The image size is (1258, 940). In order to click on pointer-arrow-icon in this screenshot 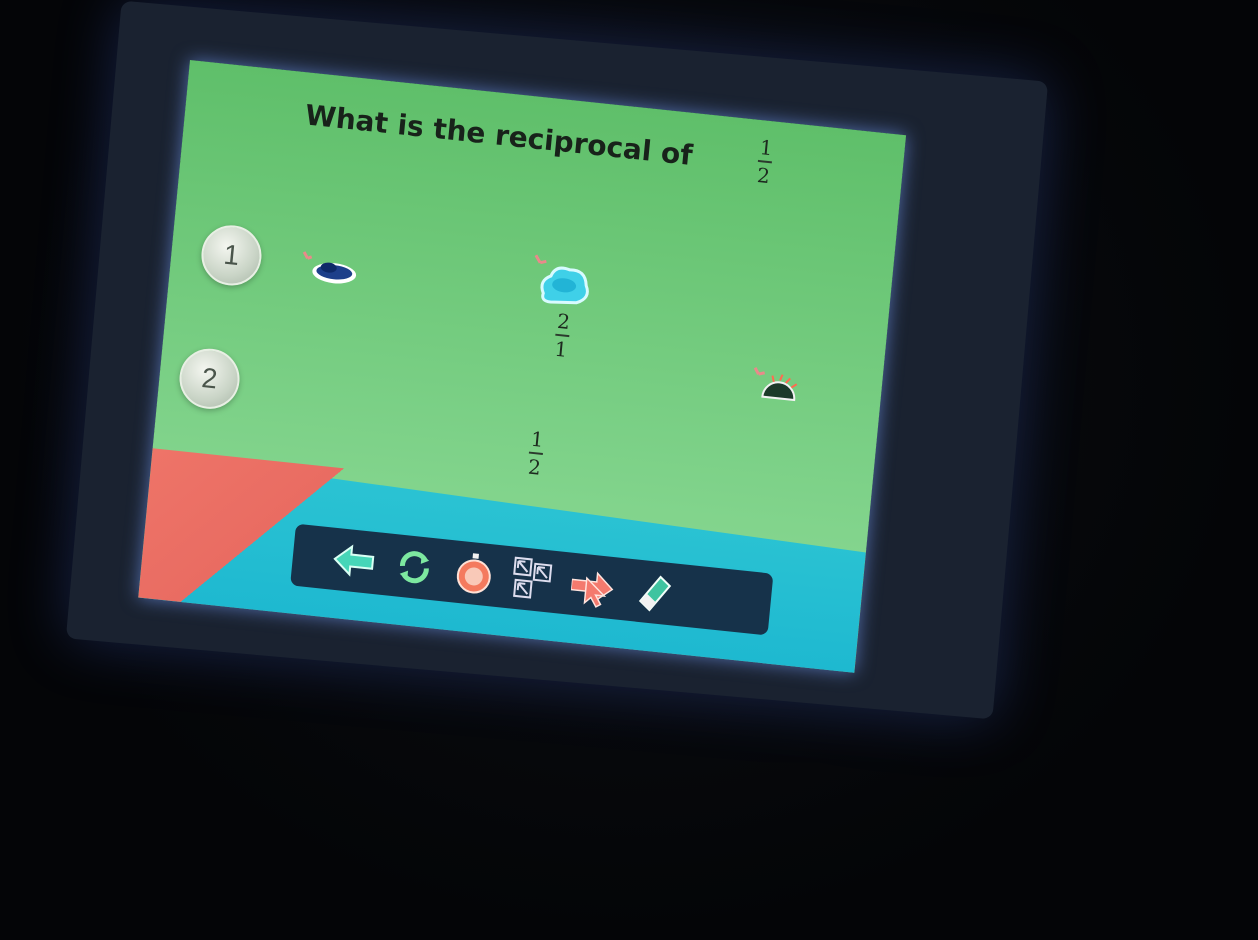, I will do `click(593, 586)`.